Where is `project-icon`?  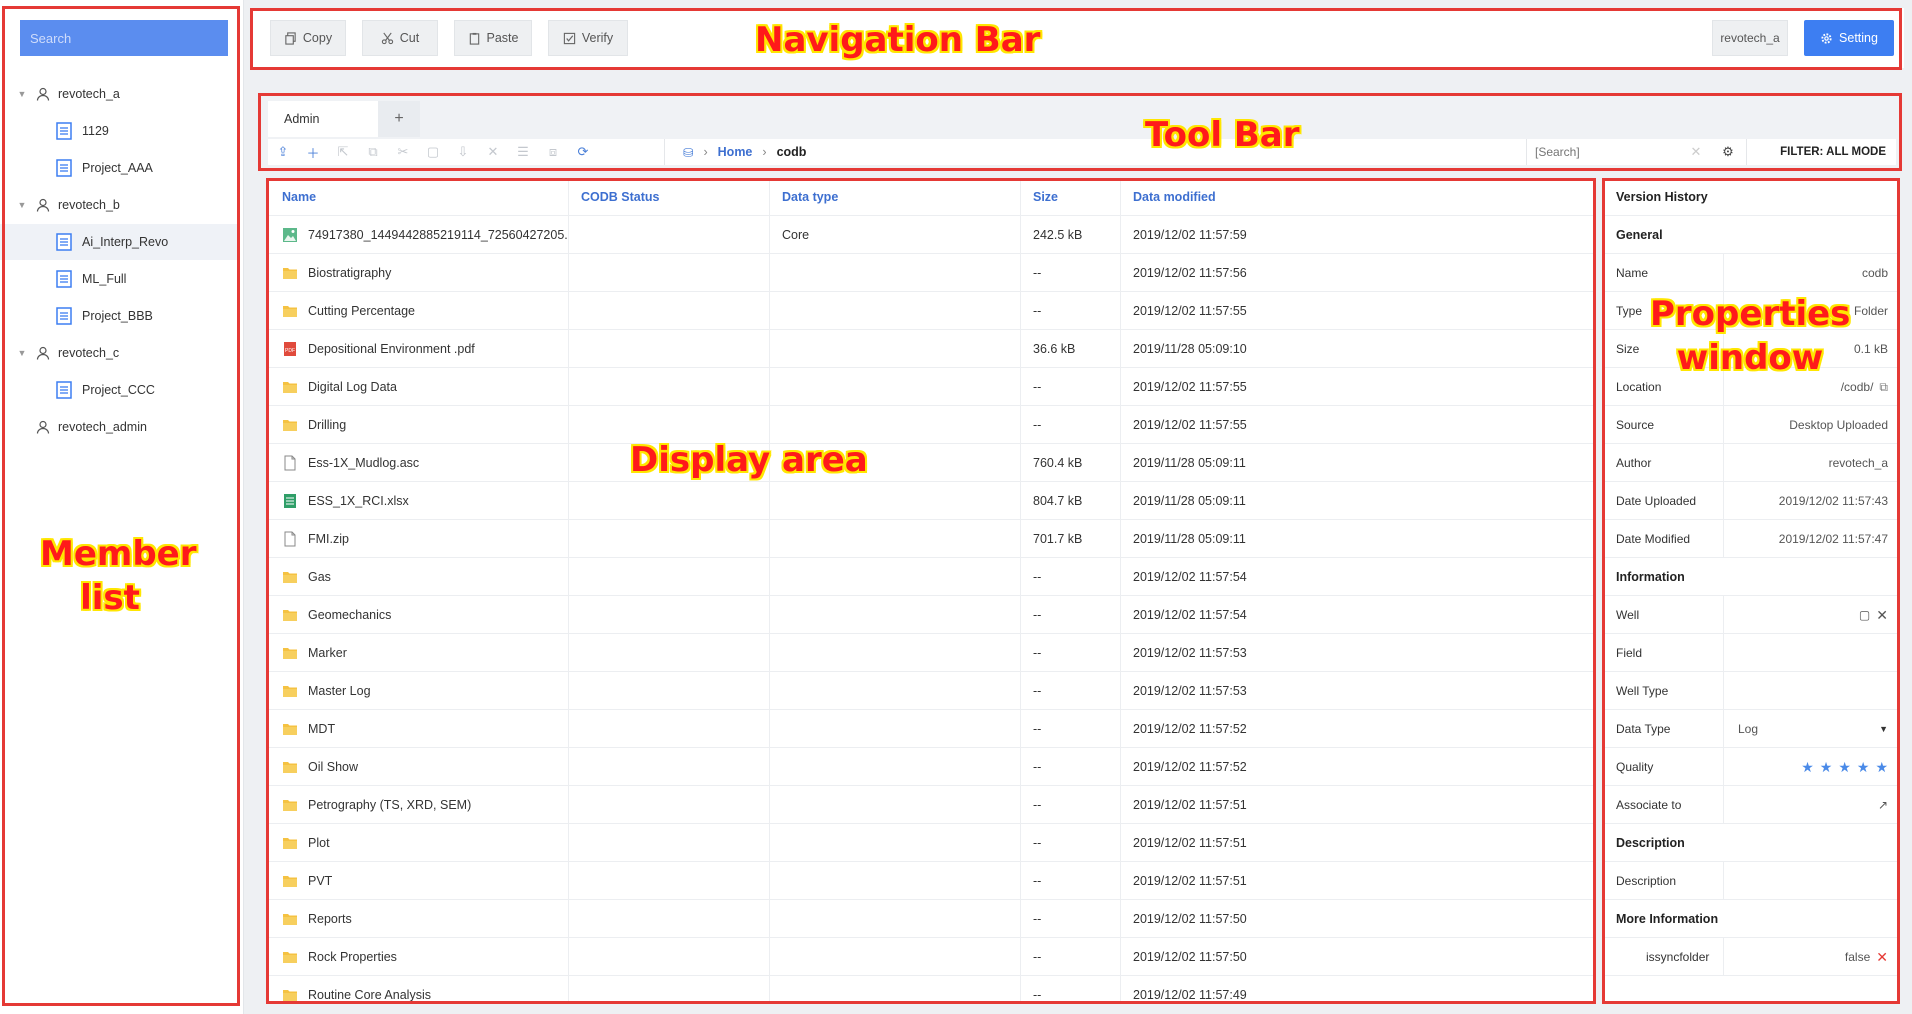
project-icon is located at coordinates (64, 279).